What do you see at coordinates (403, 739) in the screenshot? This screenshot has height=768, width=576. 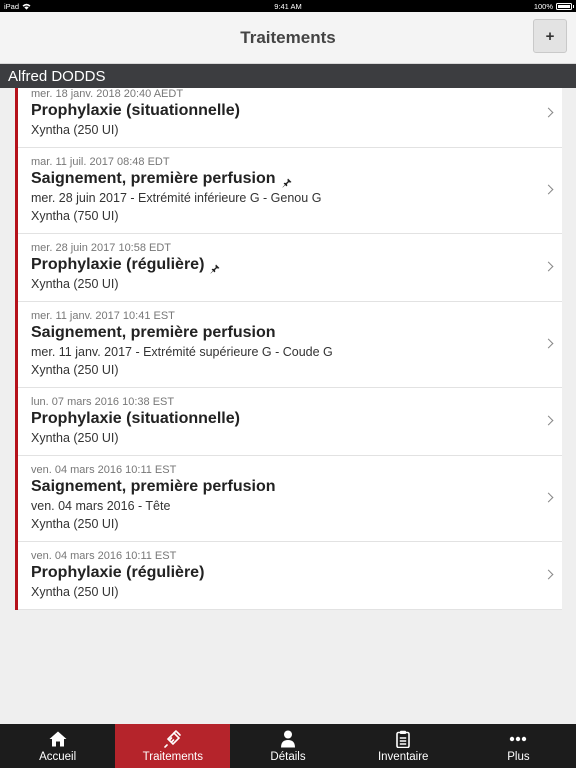 I see `clipboard-icon` at bounding box center [403, 739].